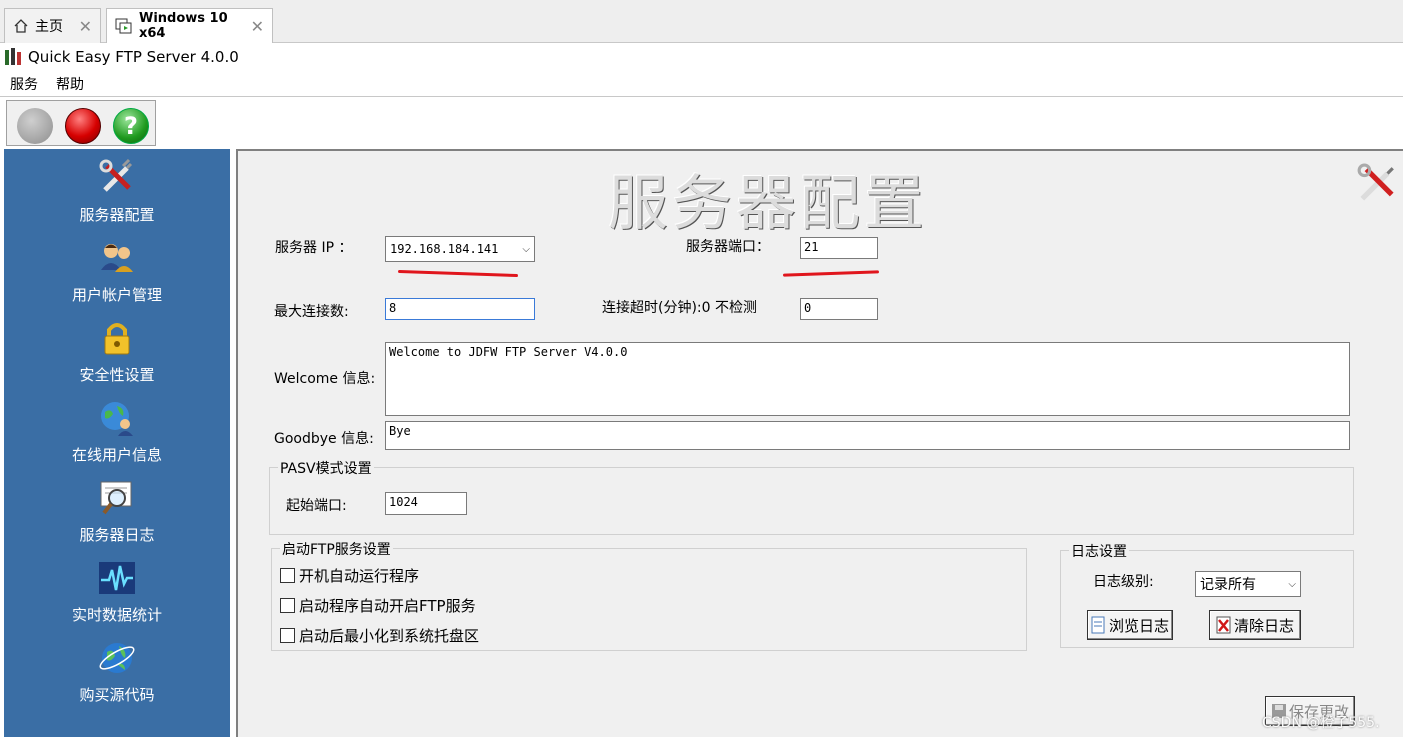 Image resolution: width=1403 pixels, height=737 pixels. I want to click on minimize-to-tray-checkbox: 启动后最小化到系统托盘区, so click(379, 635).